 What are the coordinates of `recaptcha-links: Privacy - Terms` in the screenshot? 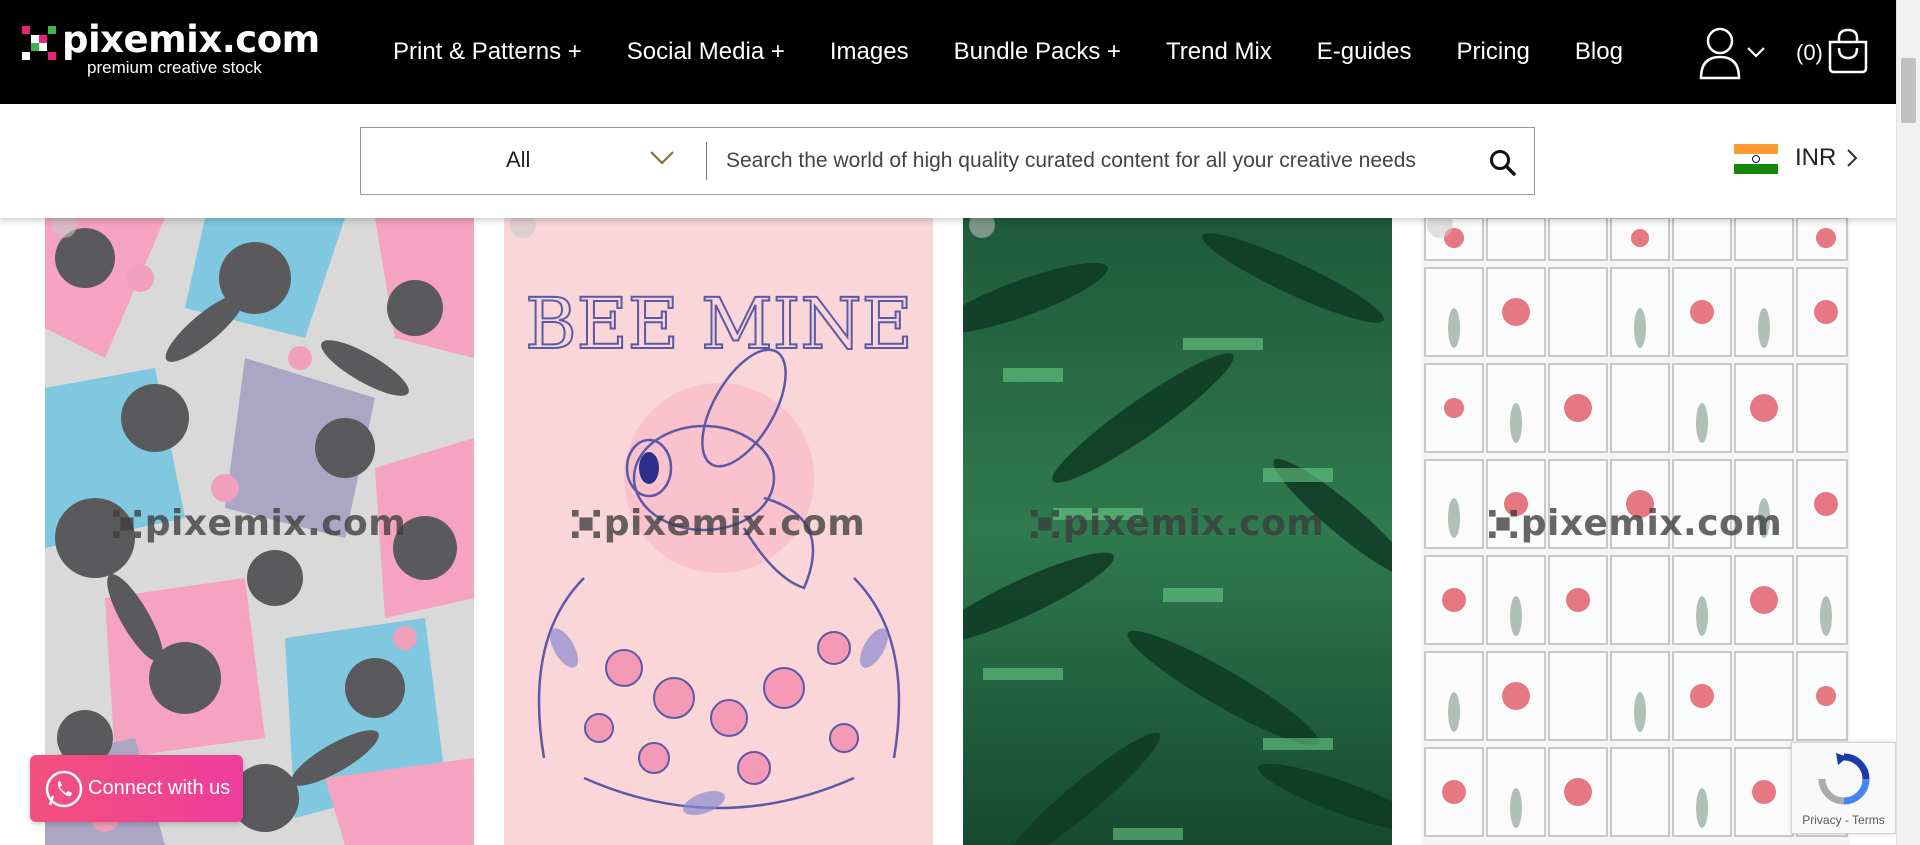 It's located at (1843, 820).